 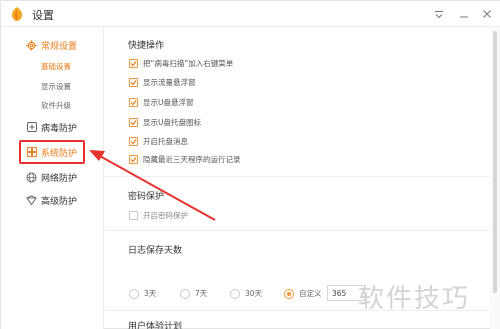 I want to click on minimize-button, so click(x=464, y=14).